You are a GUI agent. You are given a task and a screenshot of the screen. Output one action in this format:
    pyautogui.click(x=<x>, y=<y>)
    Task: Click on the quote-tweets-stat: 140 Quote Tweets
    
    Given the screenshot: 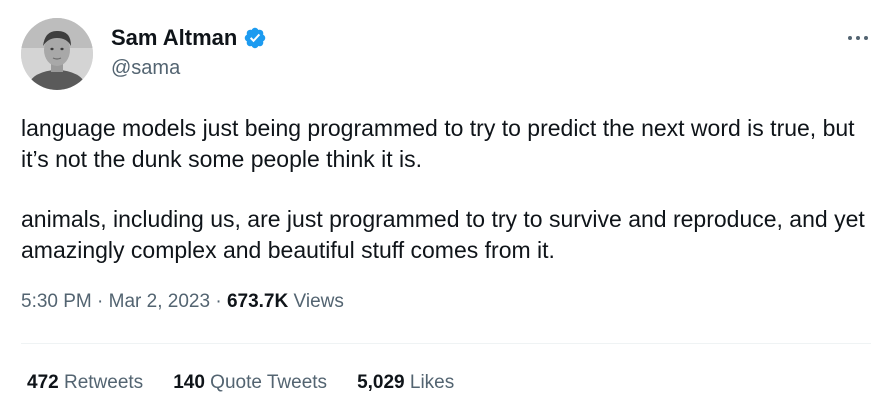 What is the action you would take?
    pyautogui.click(x=250, y=383)
    